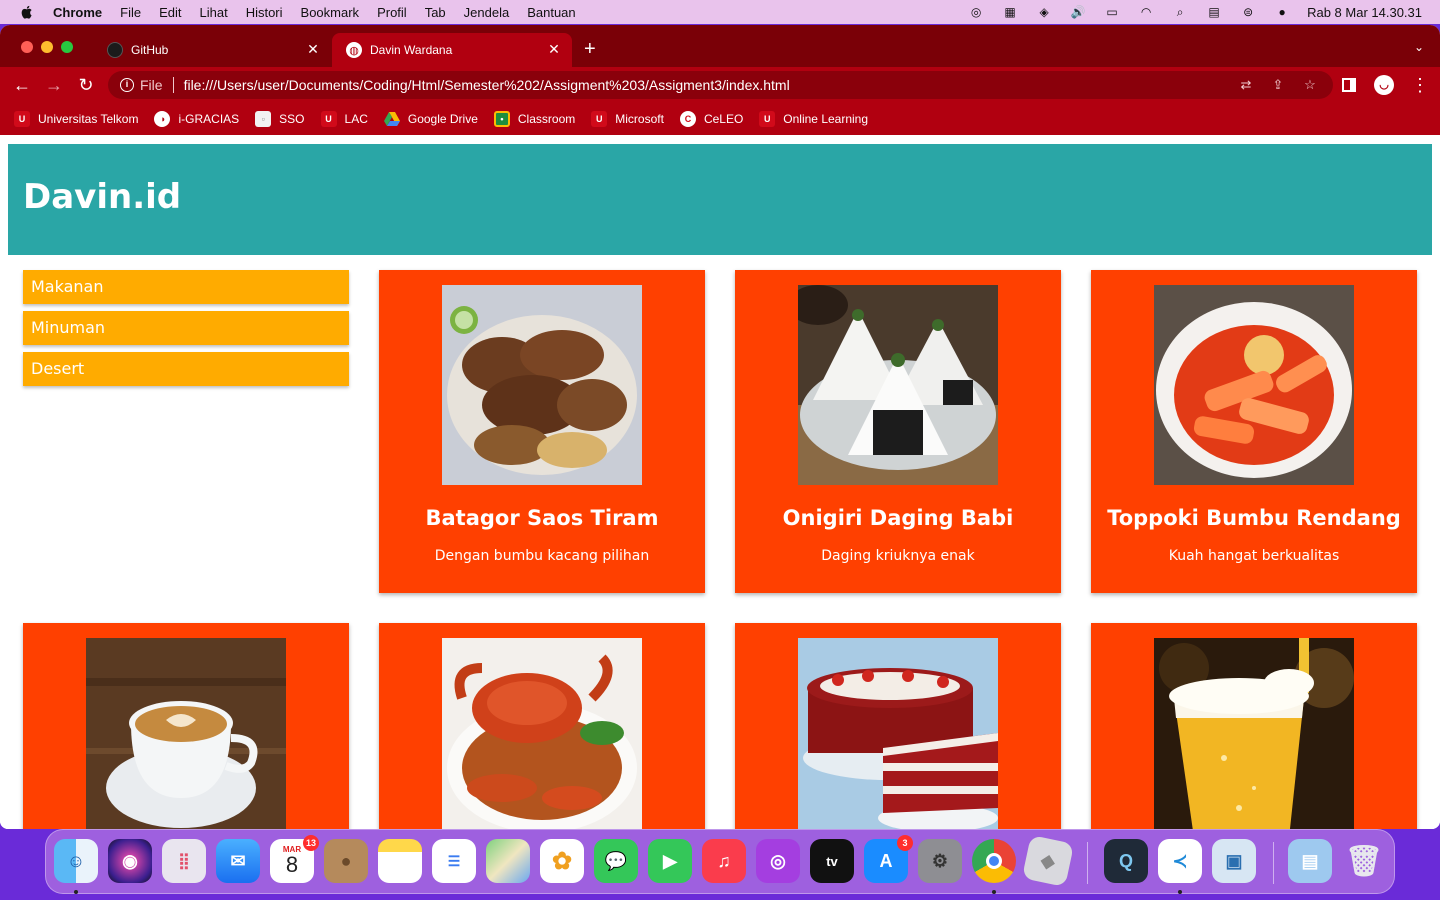 The image size is (1440, 900). What do you see at coordinates (1254, 518) in the screenshot?
I see `card-title: Toppoki Bumbu Rendang` at bounding box center [1254, 518].